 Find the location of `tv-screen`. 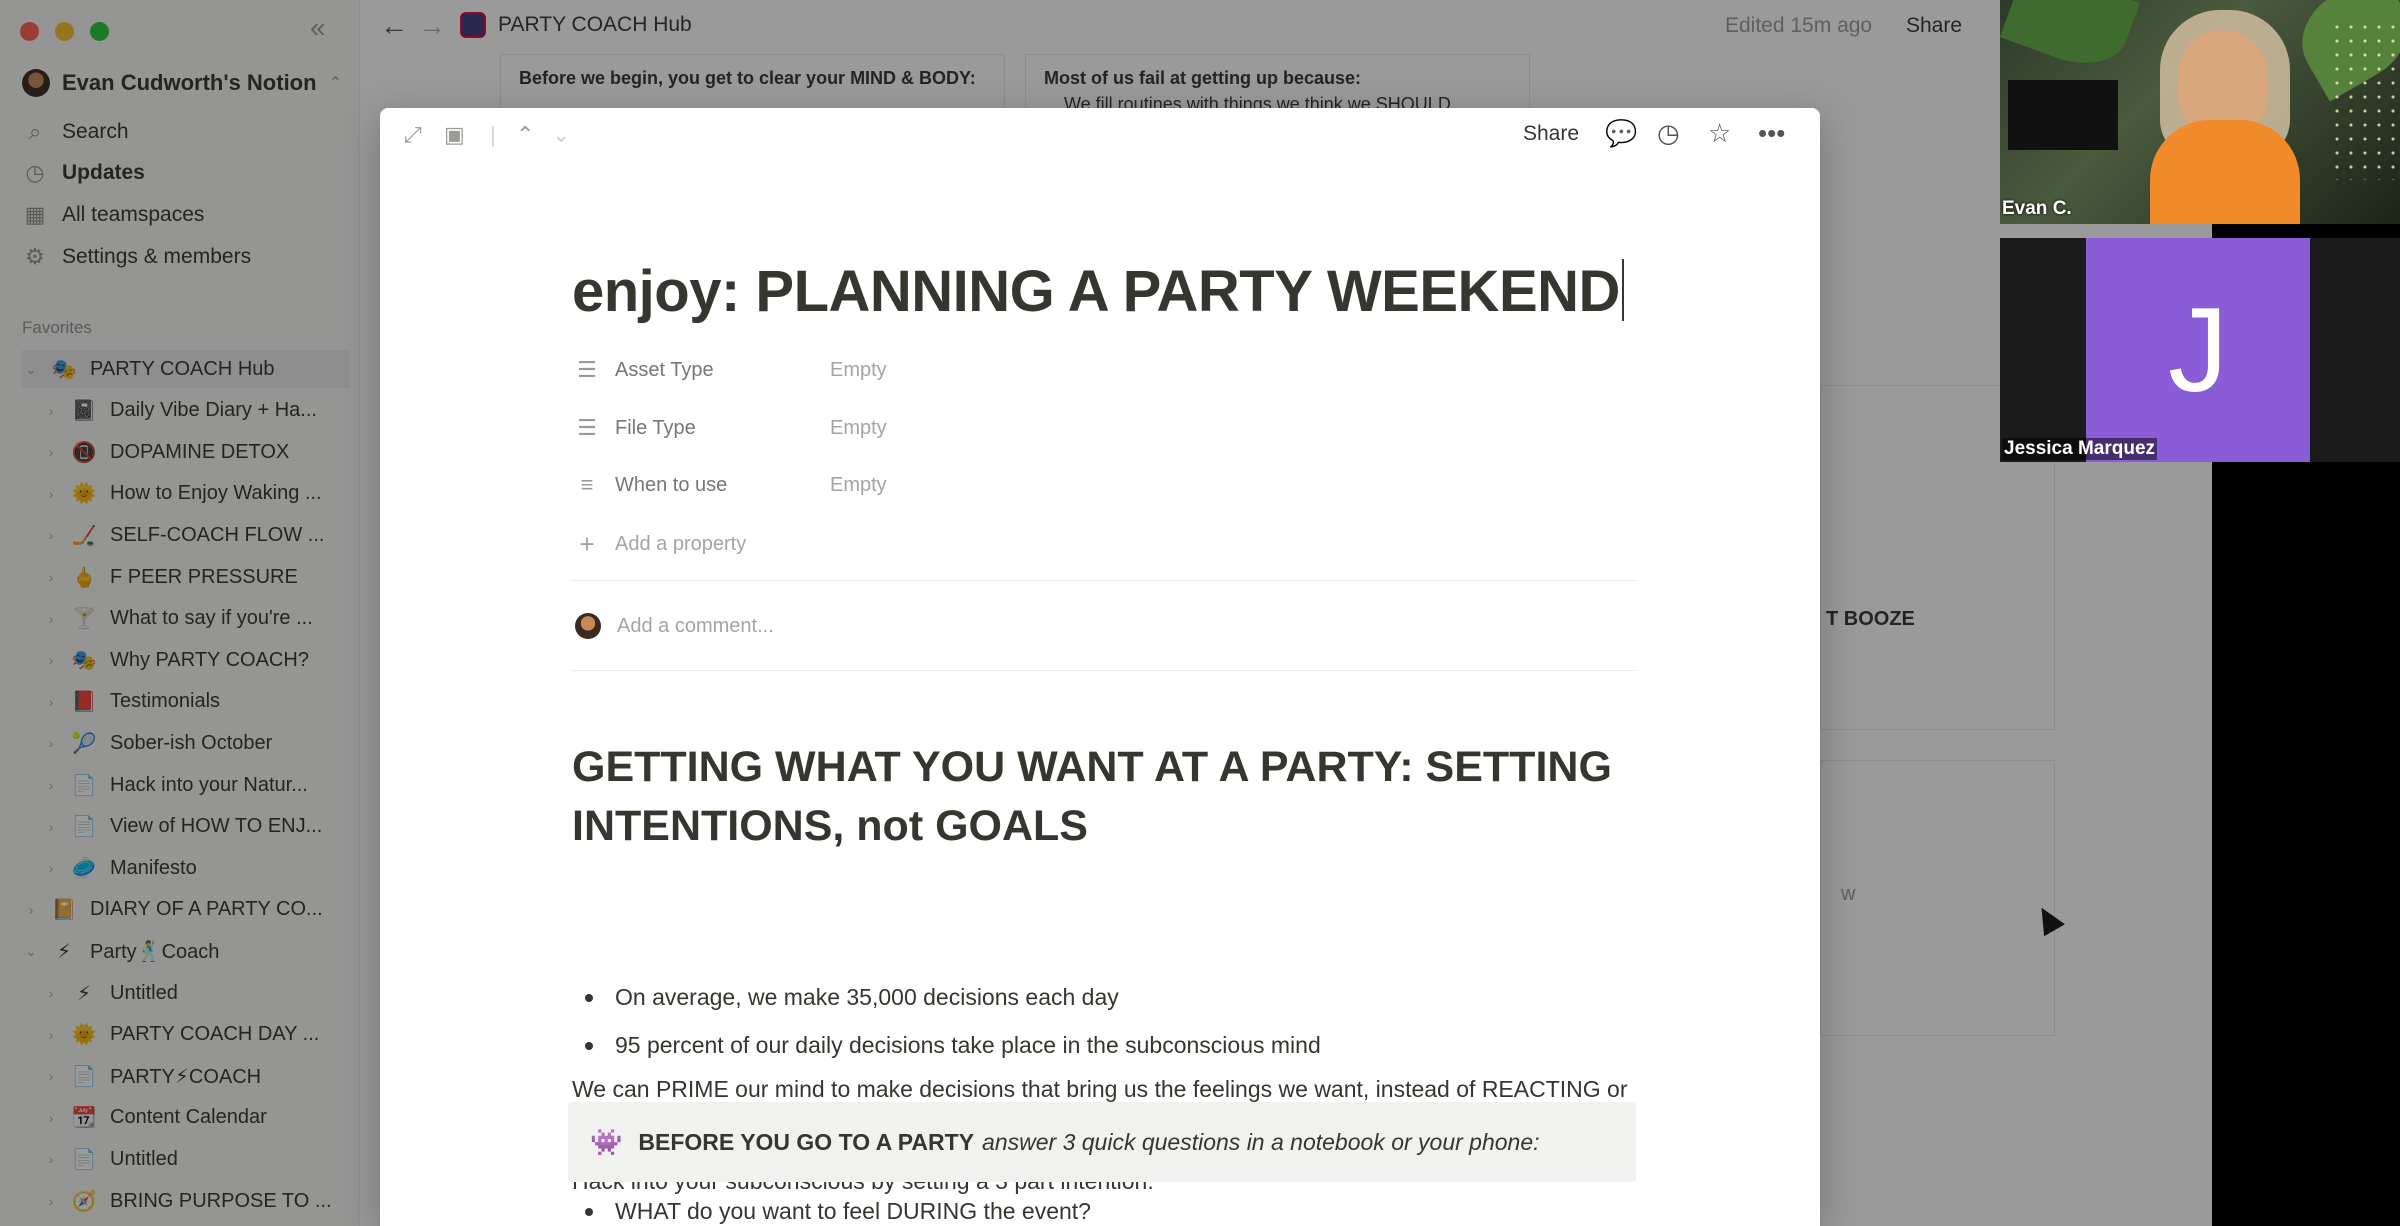

tv-screen is located at coordinates (2063, 115).